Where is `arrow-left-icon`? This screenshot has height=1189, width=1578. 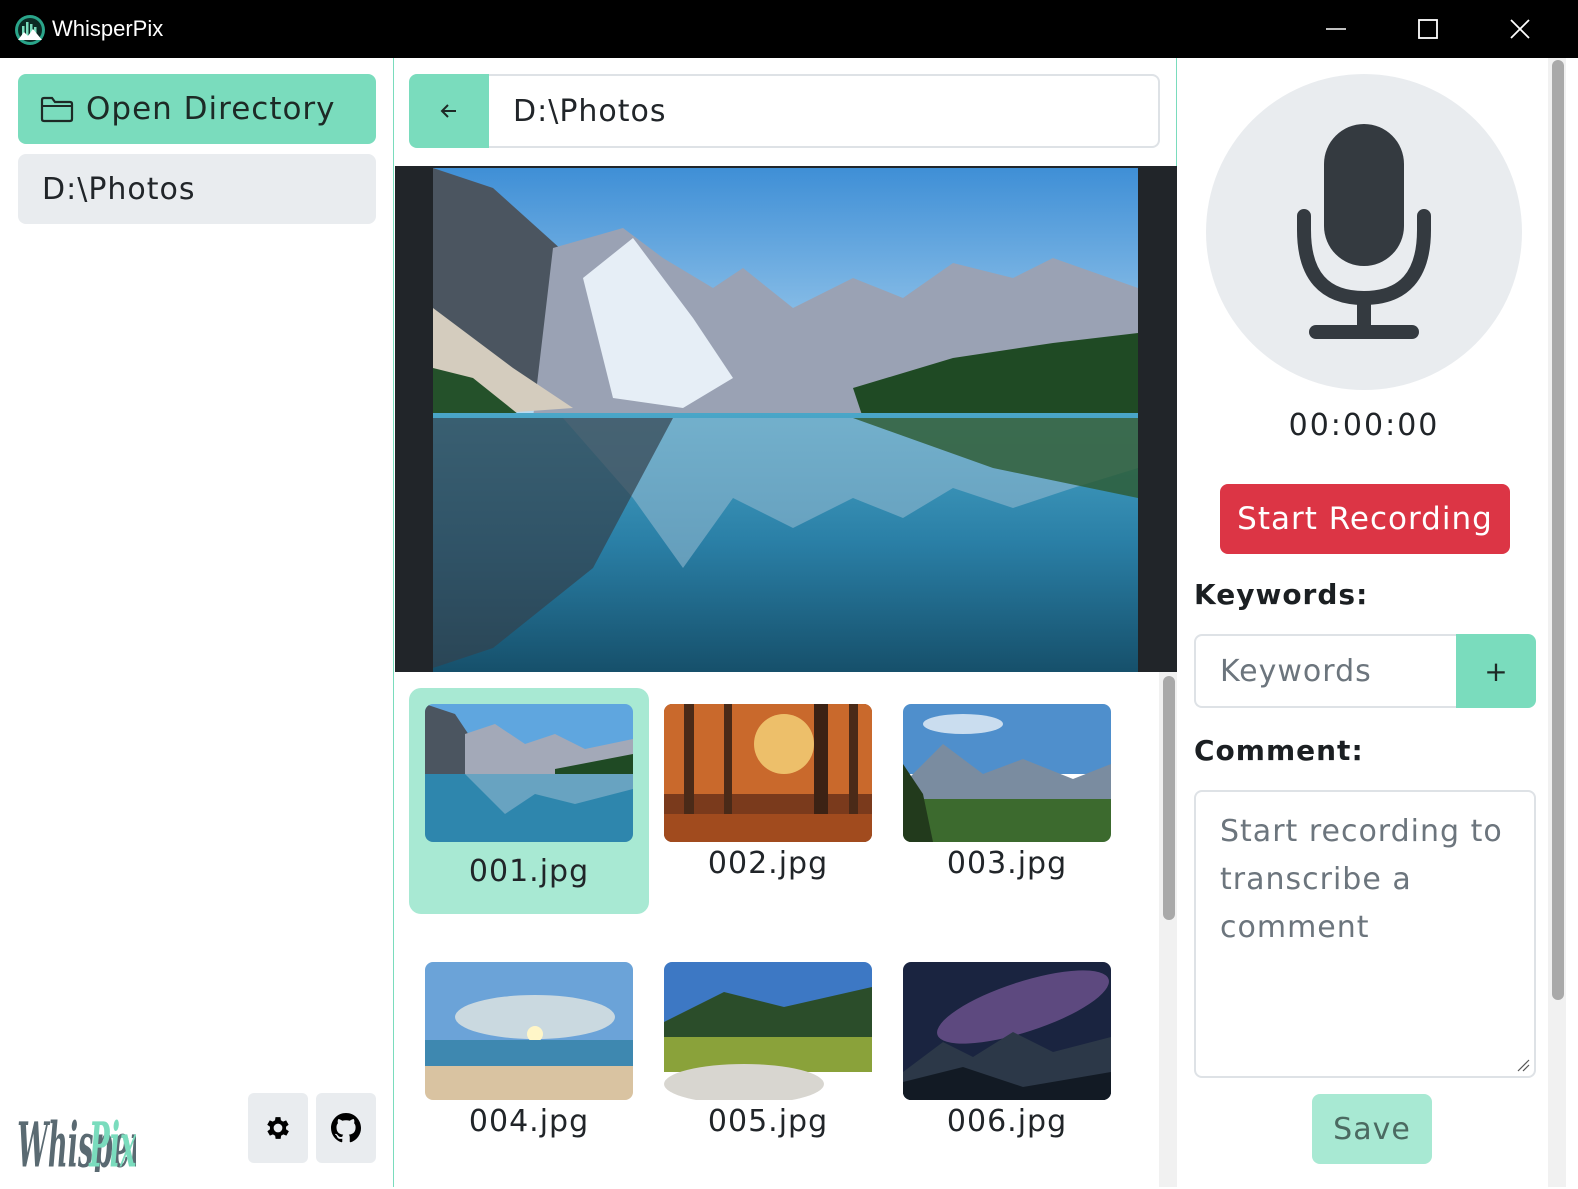 arrow-left-icon is located at coordinates (448, 111).